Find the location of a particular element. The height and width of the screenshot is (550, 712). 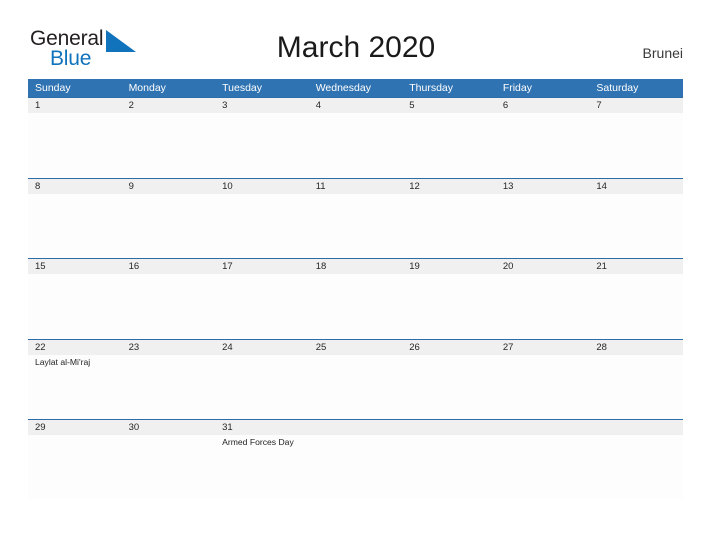

day-number: 10 is located at coordinates (262, 186).